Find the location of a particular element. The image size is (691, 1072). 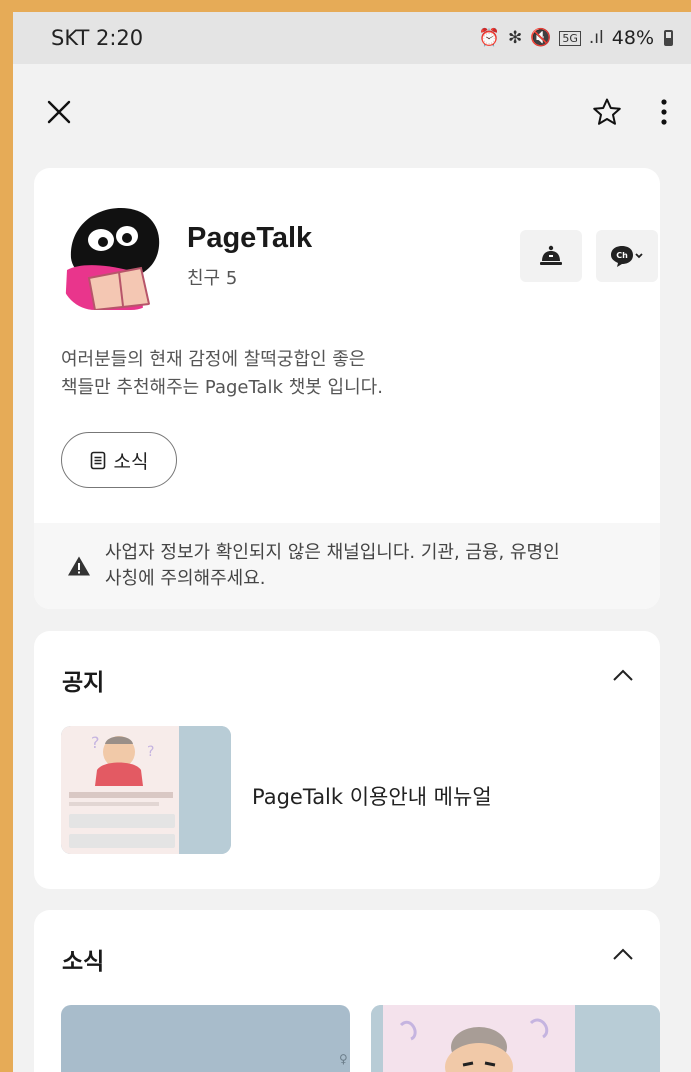

mute-icon: 🔇 is located at coordinates (541, 38).